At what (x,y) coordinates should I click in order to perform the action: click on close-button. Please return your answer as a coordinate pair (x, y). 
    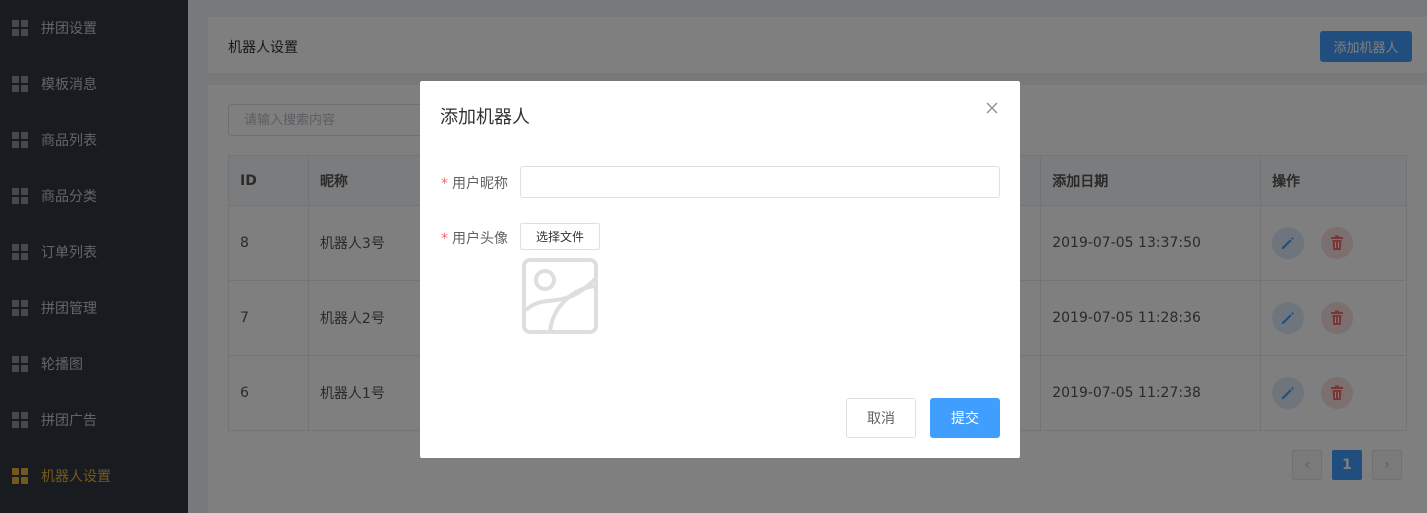
    Looking at the image, I should click on (992, 108).